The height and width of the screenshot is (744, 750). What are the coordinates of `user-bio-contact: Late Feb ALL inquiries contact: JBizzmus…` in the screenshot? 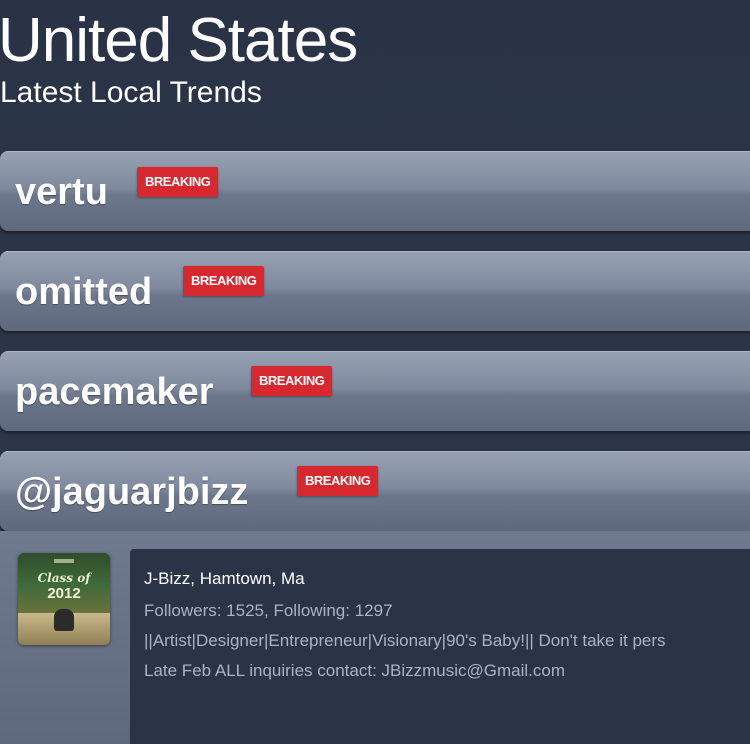 It's located at (355, 670).